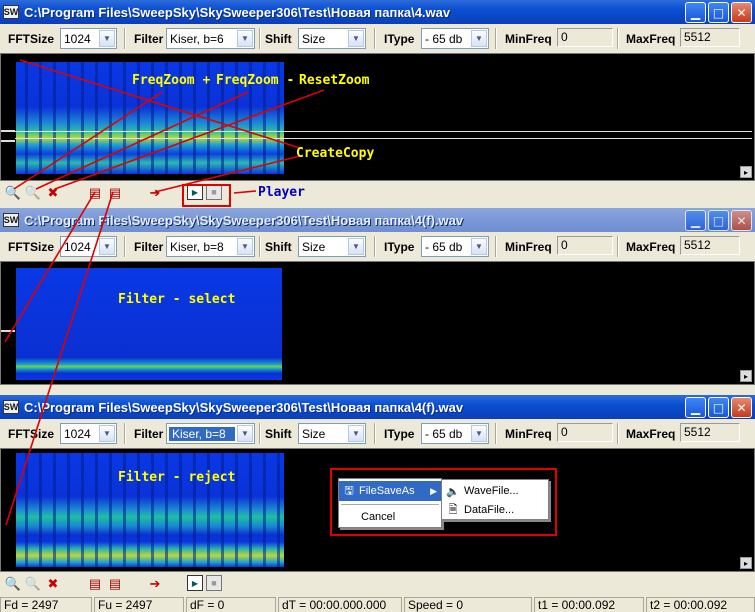 This screenshot has height=612, width=755. What do you see at coordinates (528, 247) in the screenshot?
I see `minfreq-label: MinFreq` at bounding box center [528, 247].